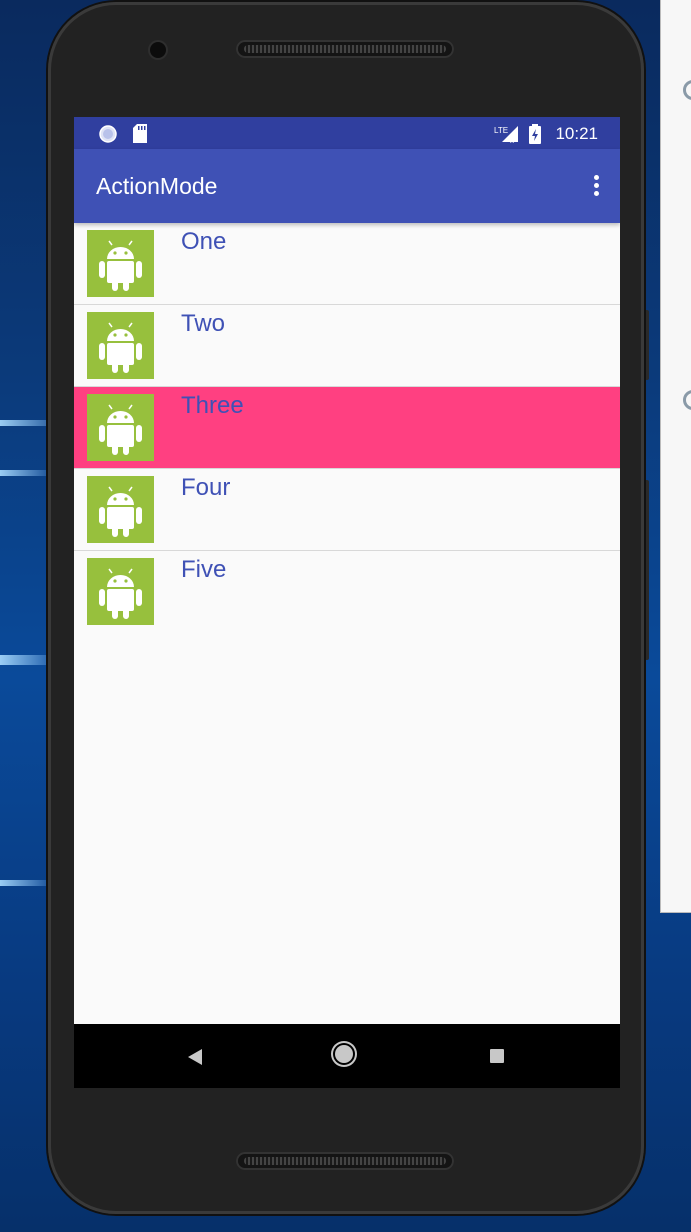 The image size is (691, 1232). Describe the element at coordinates (497, 1056) in the screenshot. I see `recents-icon` at that location.